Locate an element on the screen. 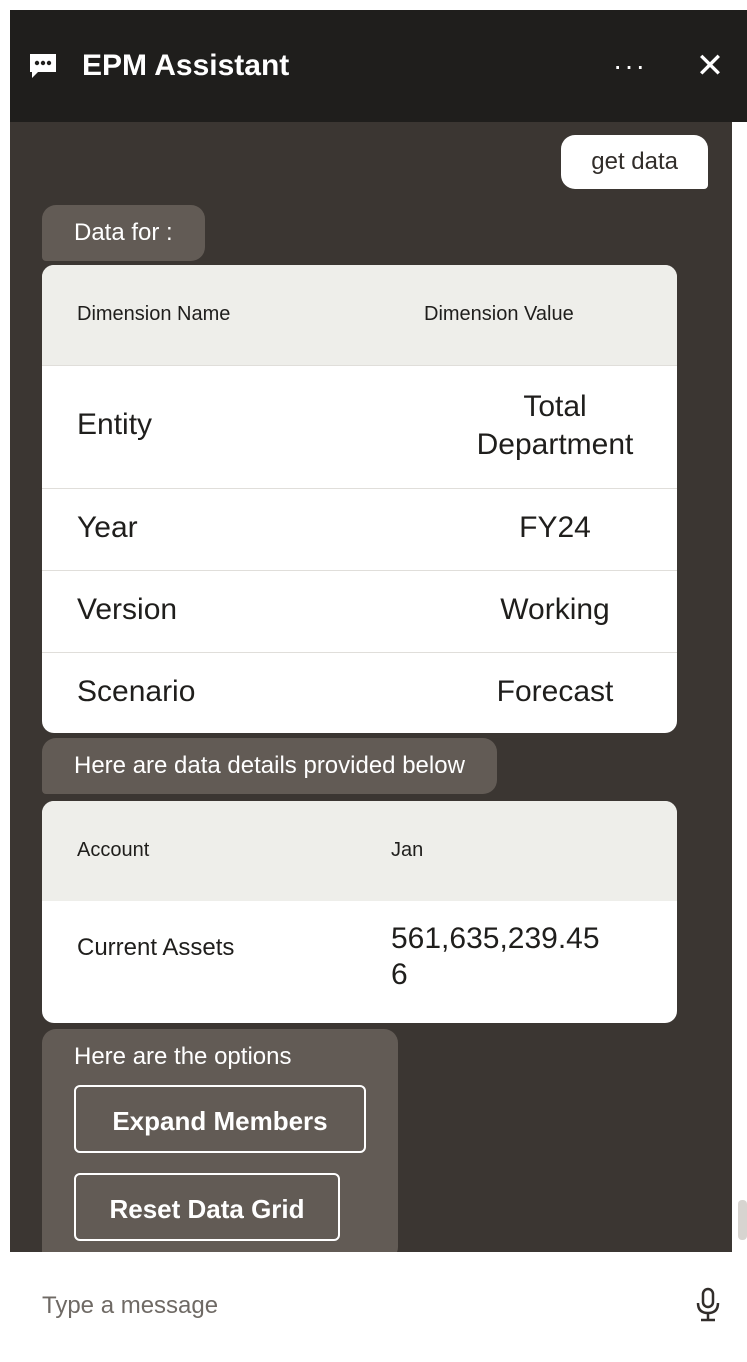  table-row: Version Working is located at coordinates (359, 611).